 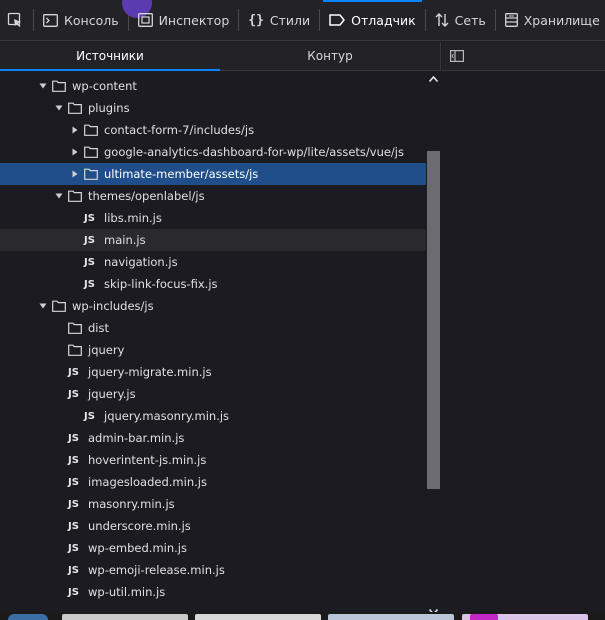 What do you see at coordinates (145, 20) in the screenshot?
I see `inspector-icon` at bounding box center [145, 20].